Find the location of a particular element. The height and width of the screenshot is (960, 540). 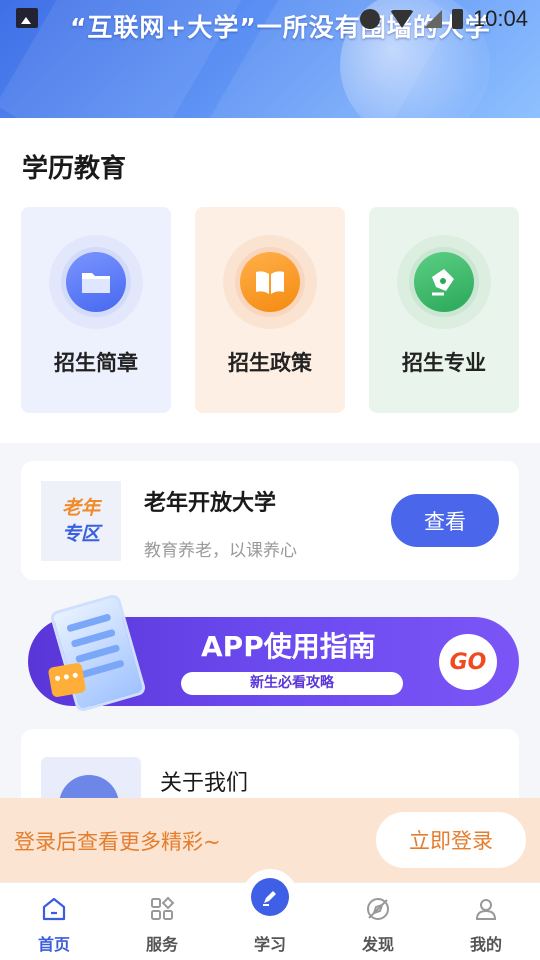

status-indicators: 10:04 is located at coordinates (443, 19).